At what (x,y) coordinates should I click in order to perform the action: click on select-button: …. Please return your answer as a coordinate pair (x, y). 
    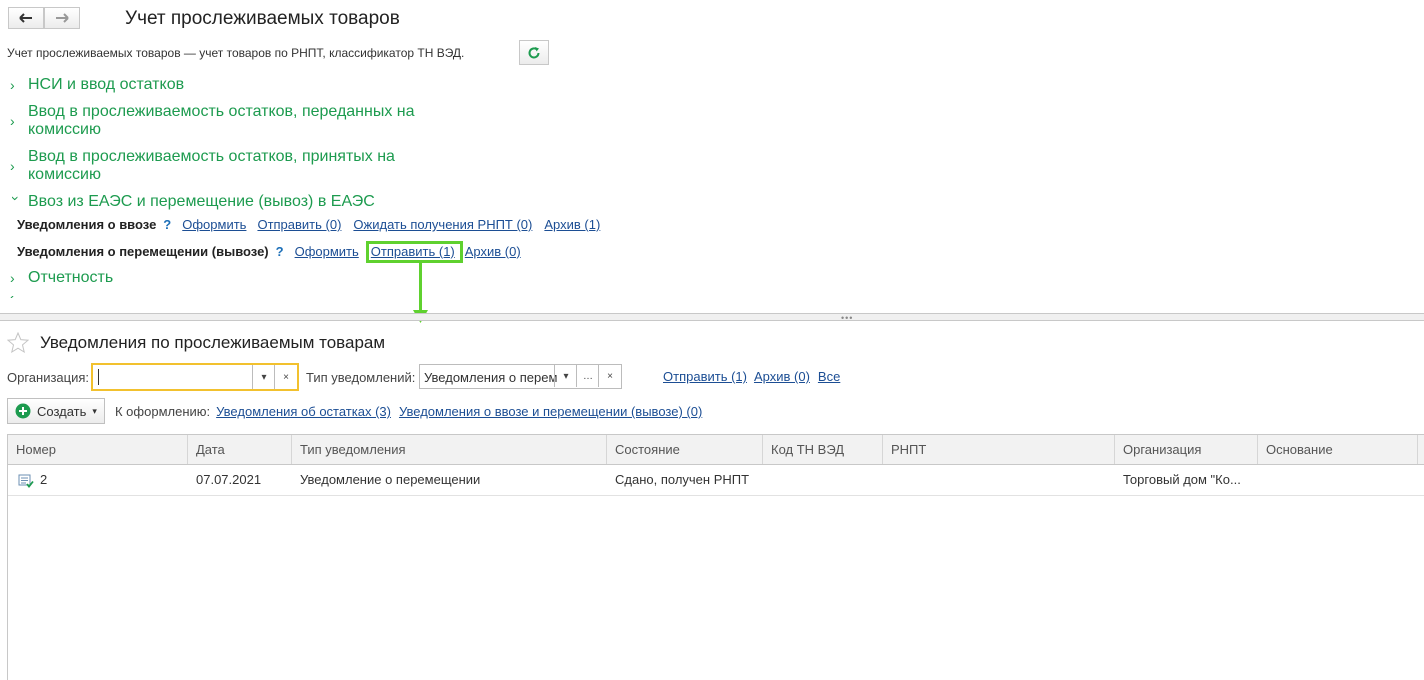
    Looking at the image, I should click on (587, 376).